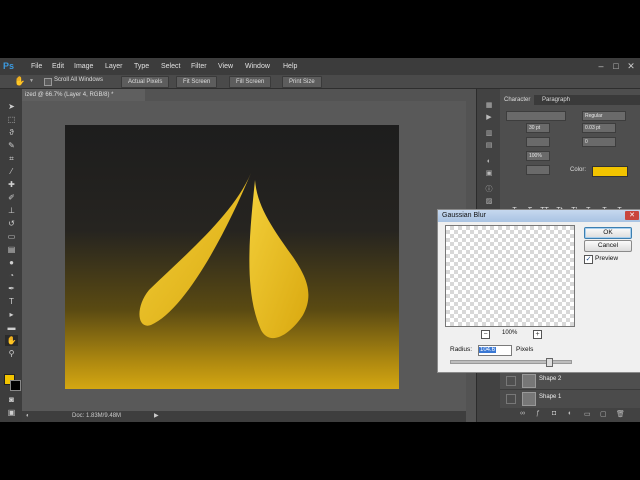 The height and width of the screenshot is (480, 640). I want to click on history-panel-icon: ▦, so click(489, 105).